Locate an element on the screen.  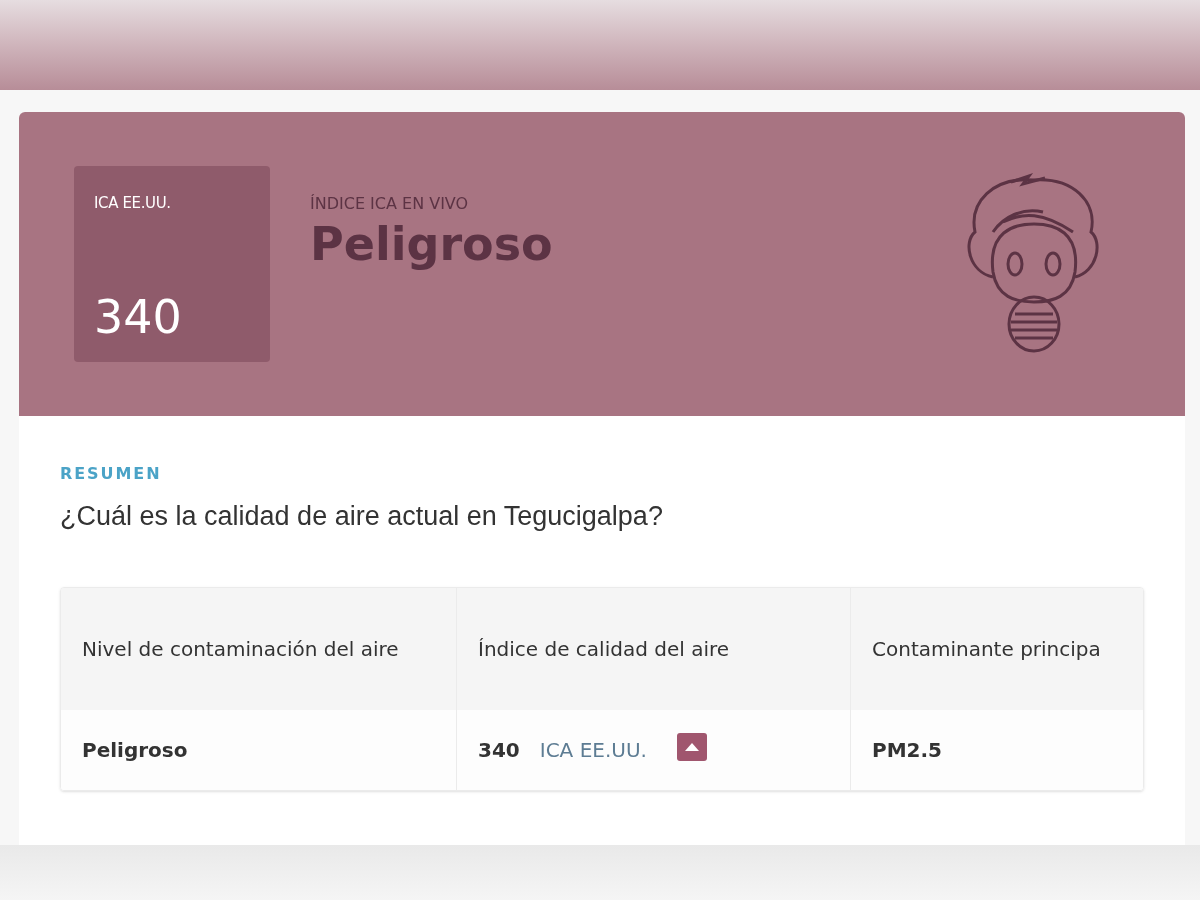
aqi-unit: ICA EE.UU. is located at coordinates (593, 750).